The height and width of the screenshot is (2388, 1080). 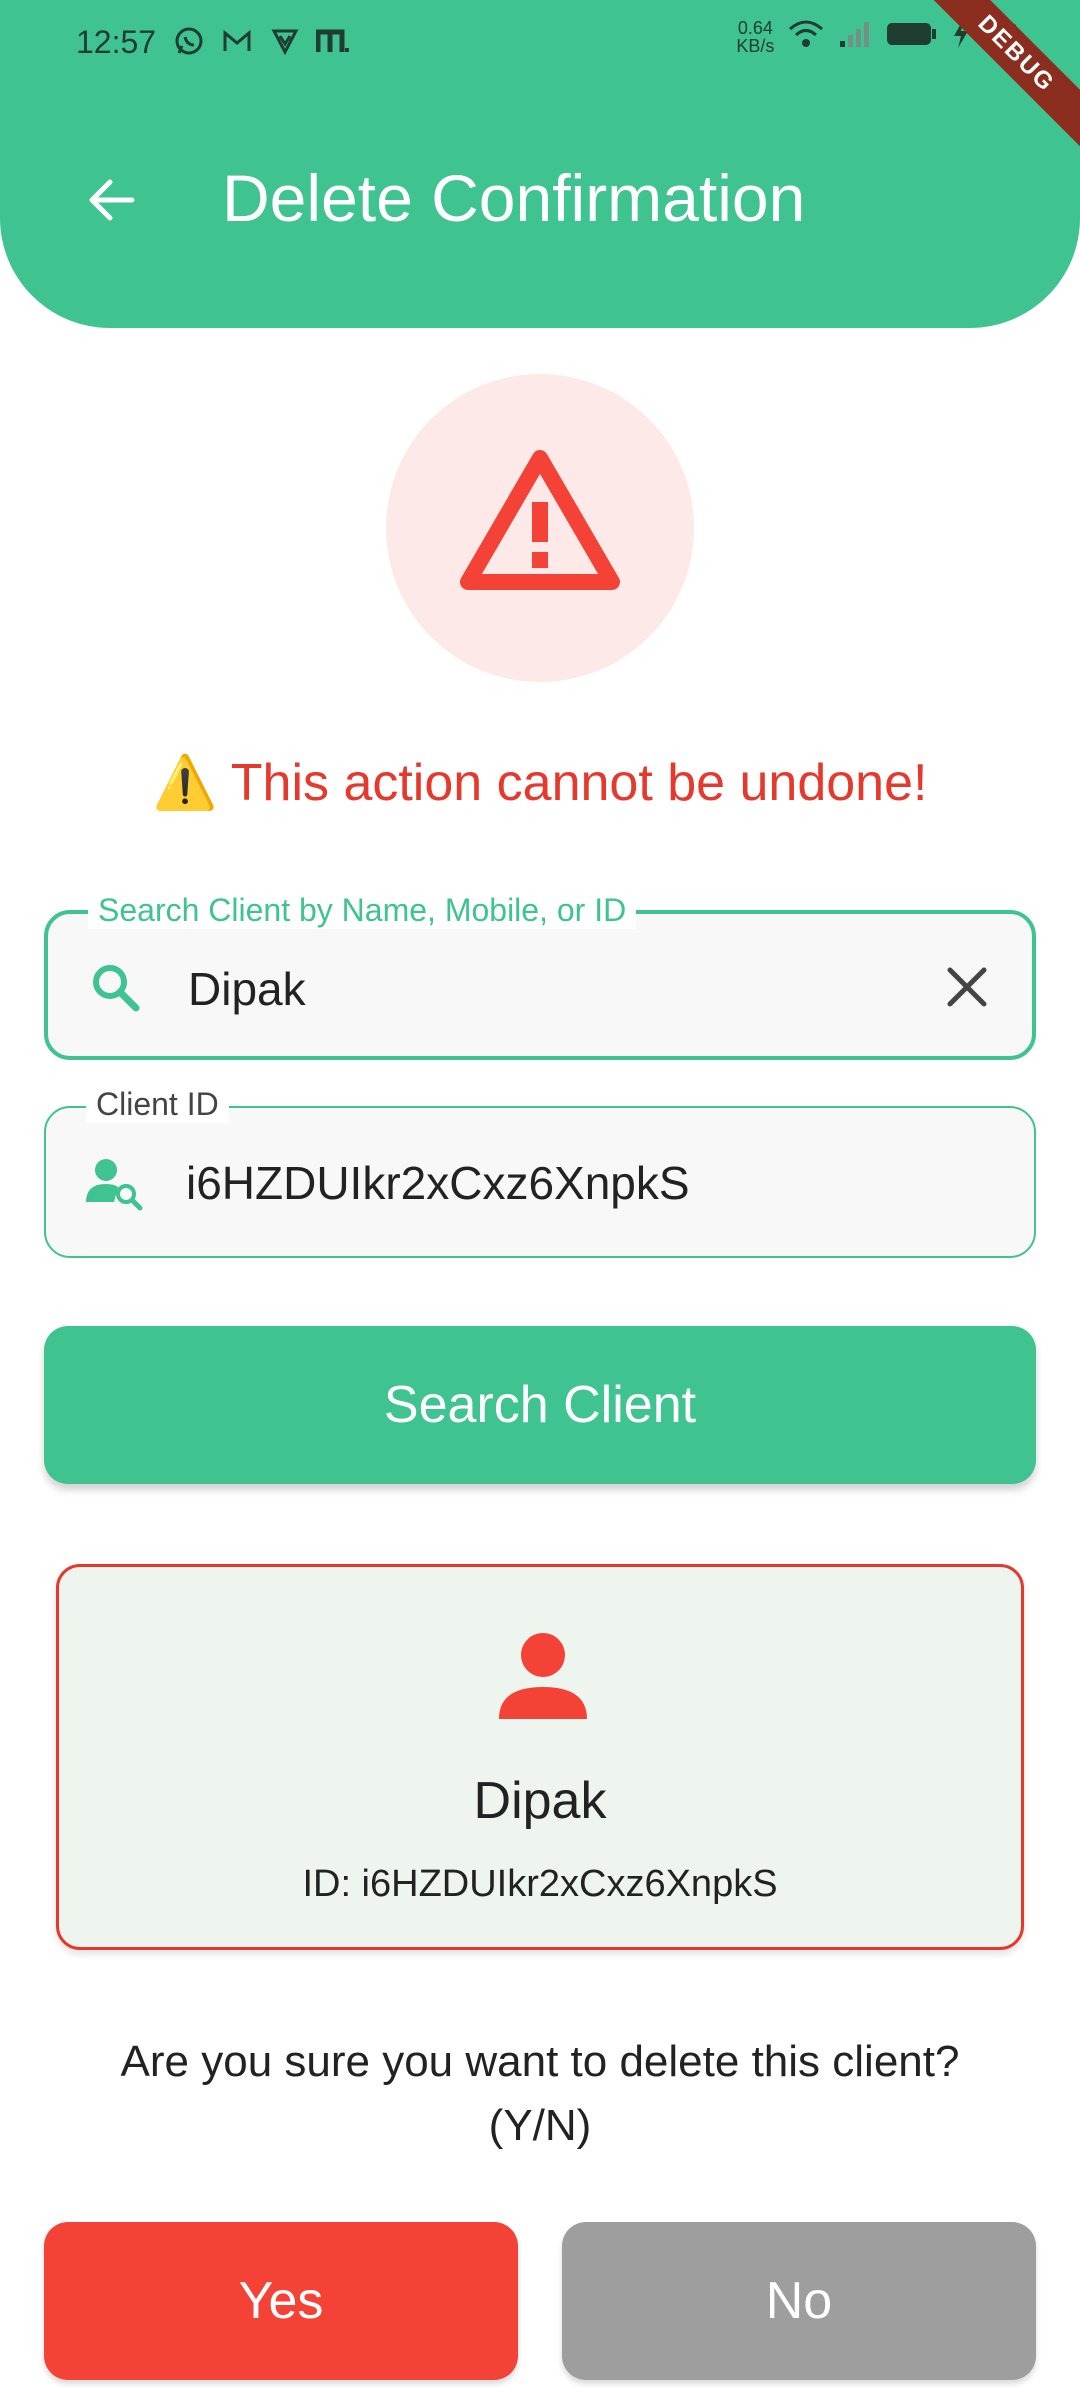 I want to click on confirm-question-line2: (Y/N), so click(x=540, y=2125).